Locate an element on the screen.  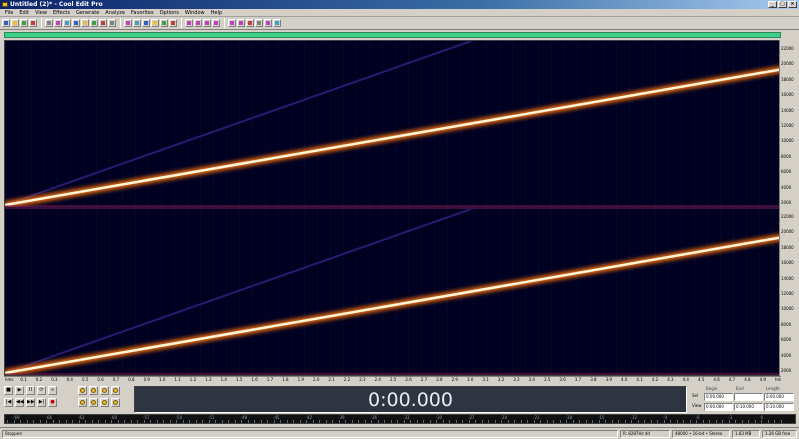
time-ruler-tick: hms is located at coordinates (9, 379).